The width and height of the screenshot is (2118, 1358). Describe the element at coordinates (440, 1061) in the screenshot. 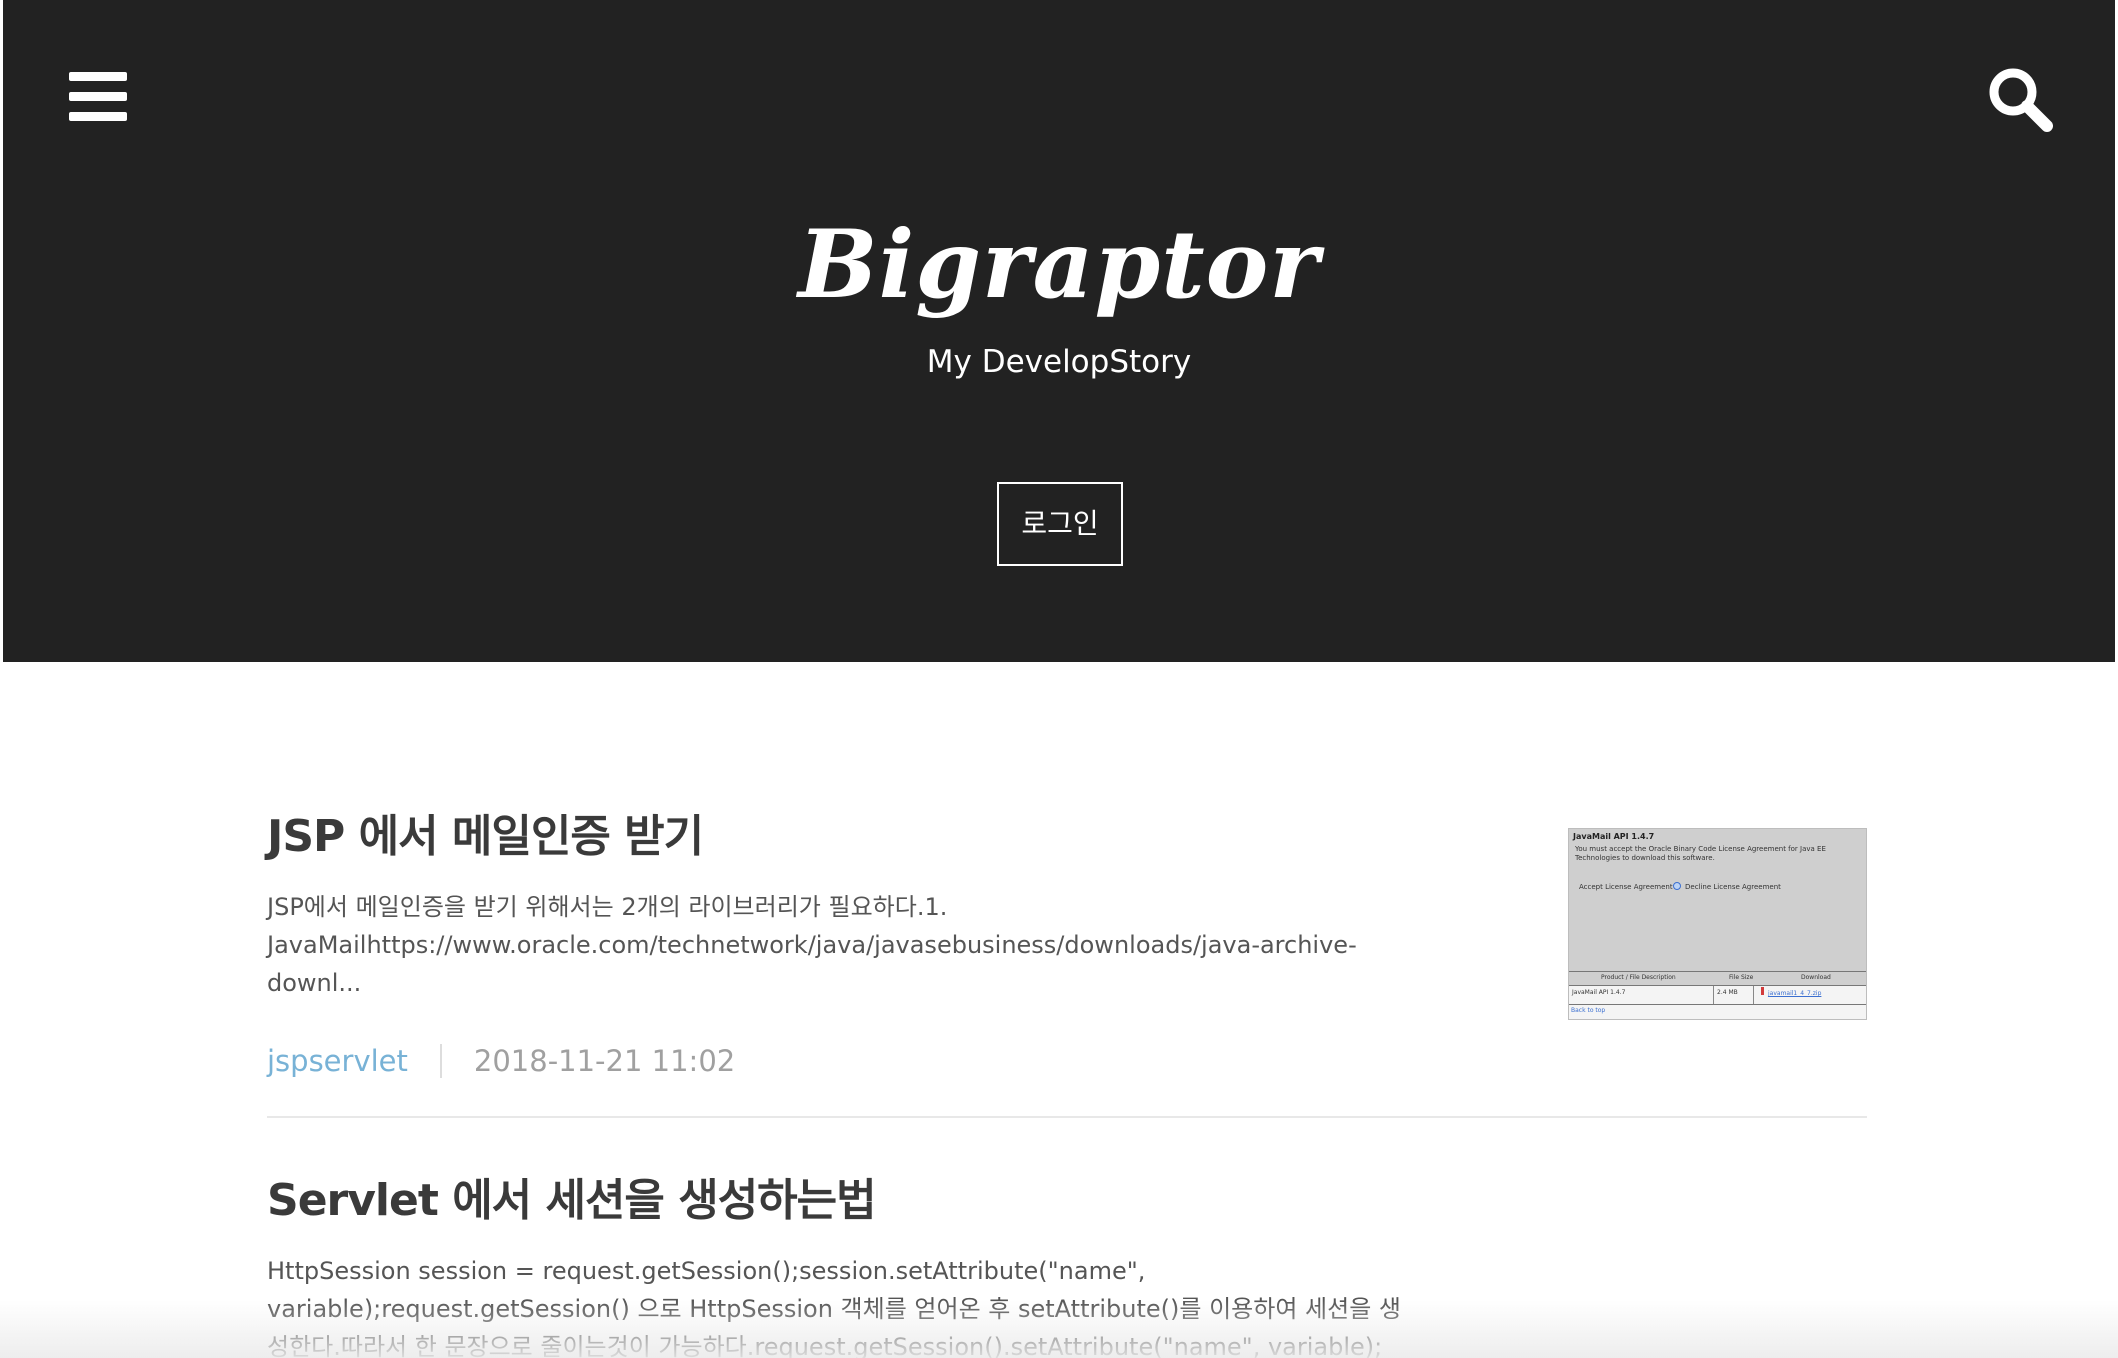

I see `meta-divider` at that location.